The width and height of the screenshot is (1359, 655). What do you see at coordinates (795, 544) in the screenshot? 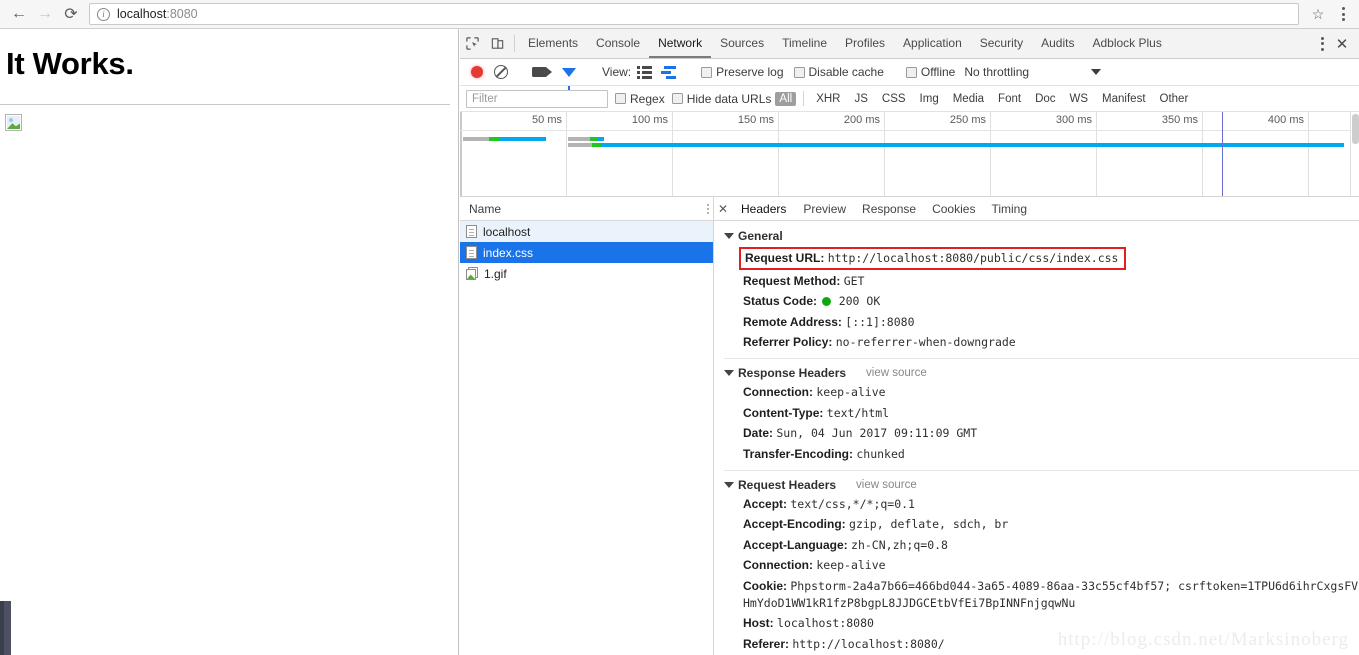
I see `row-key: Accept-Language:` at bounding box center [795, 544].